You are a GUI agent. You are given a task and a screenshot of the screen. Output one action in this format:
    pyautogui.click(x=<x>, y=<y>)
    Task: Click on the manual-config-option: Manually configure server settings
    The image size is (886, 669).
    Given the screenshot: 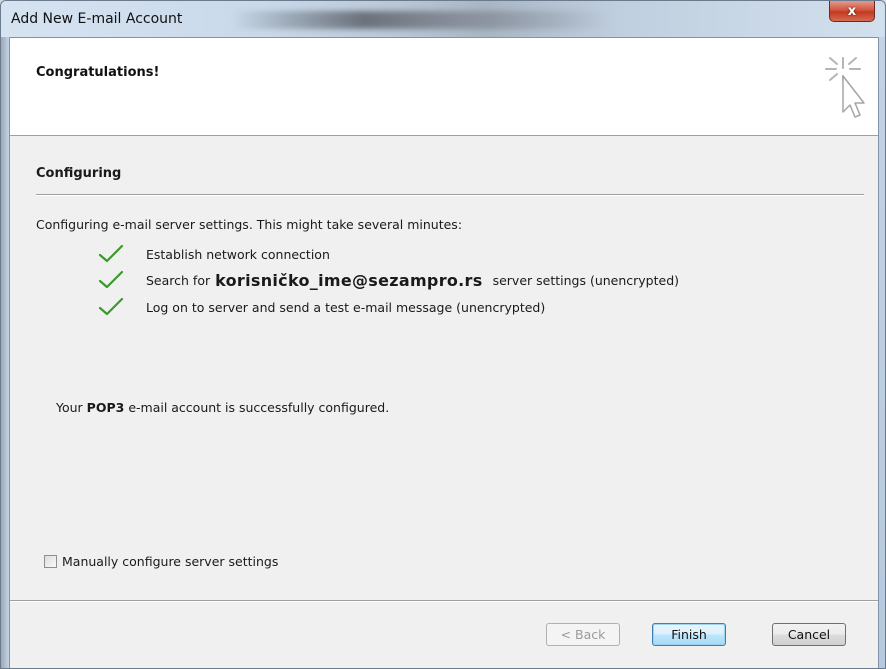 What is the action you would take?
    pyautogui.click(x=161, y=561)
    